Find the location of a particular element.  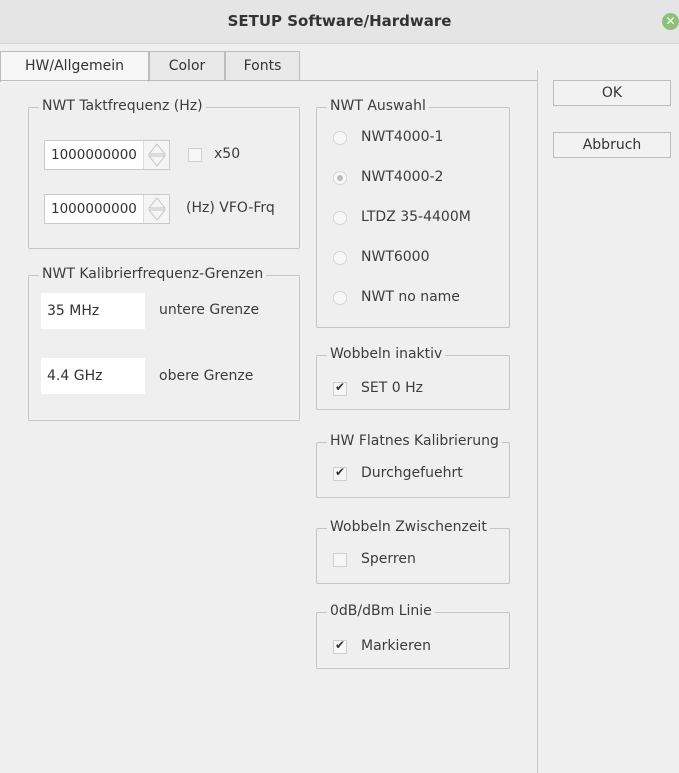

durchgefuehrt-checkbox is located at coordinates (340, 473).